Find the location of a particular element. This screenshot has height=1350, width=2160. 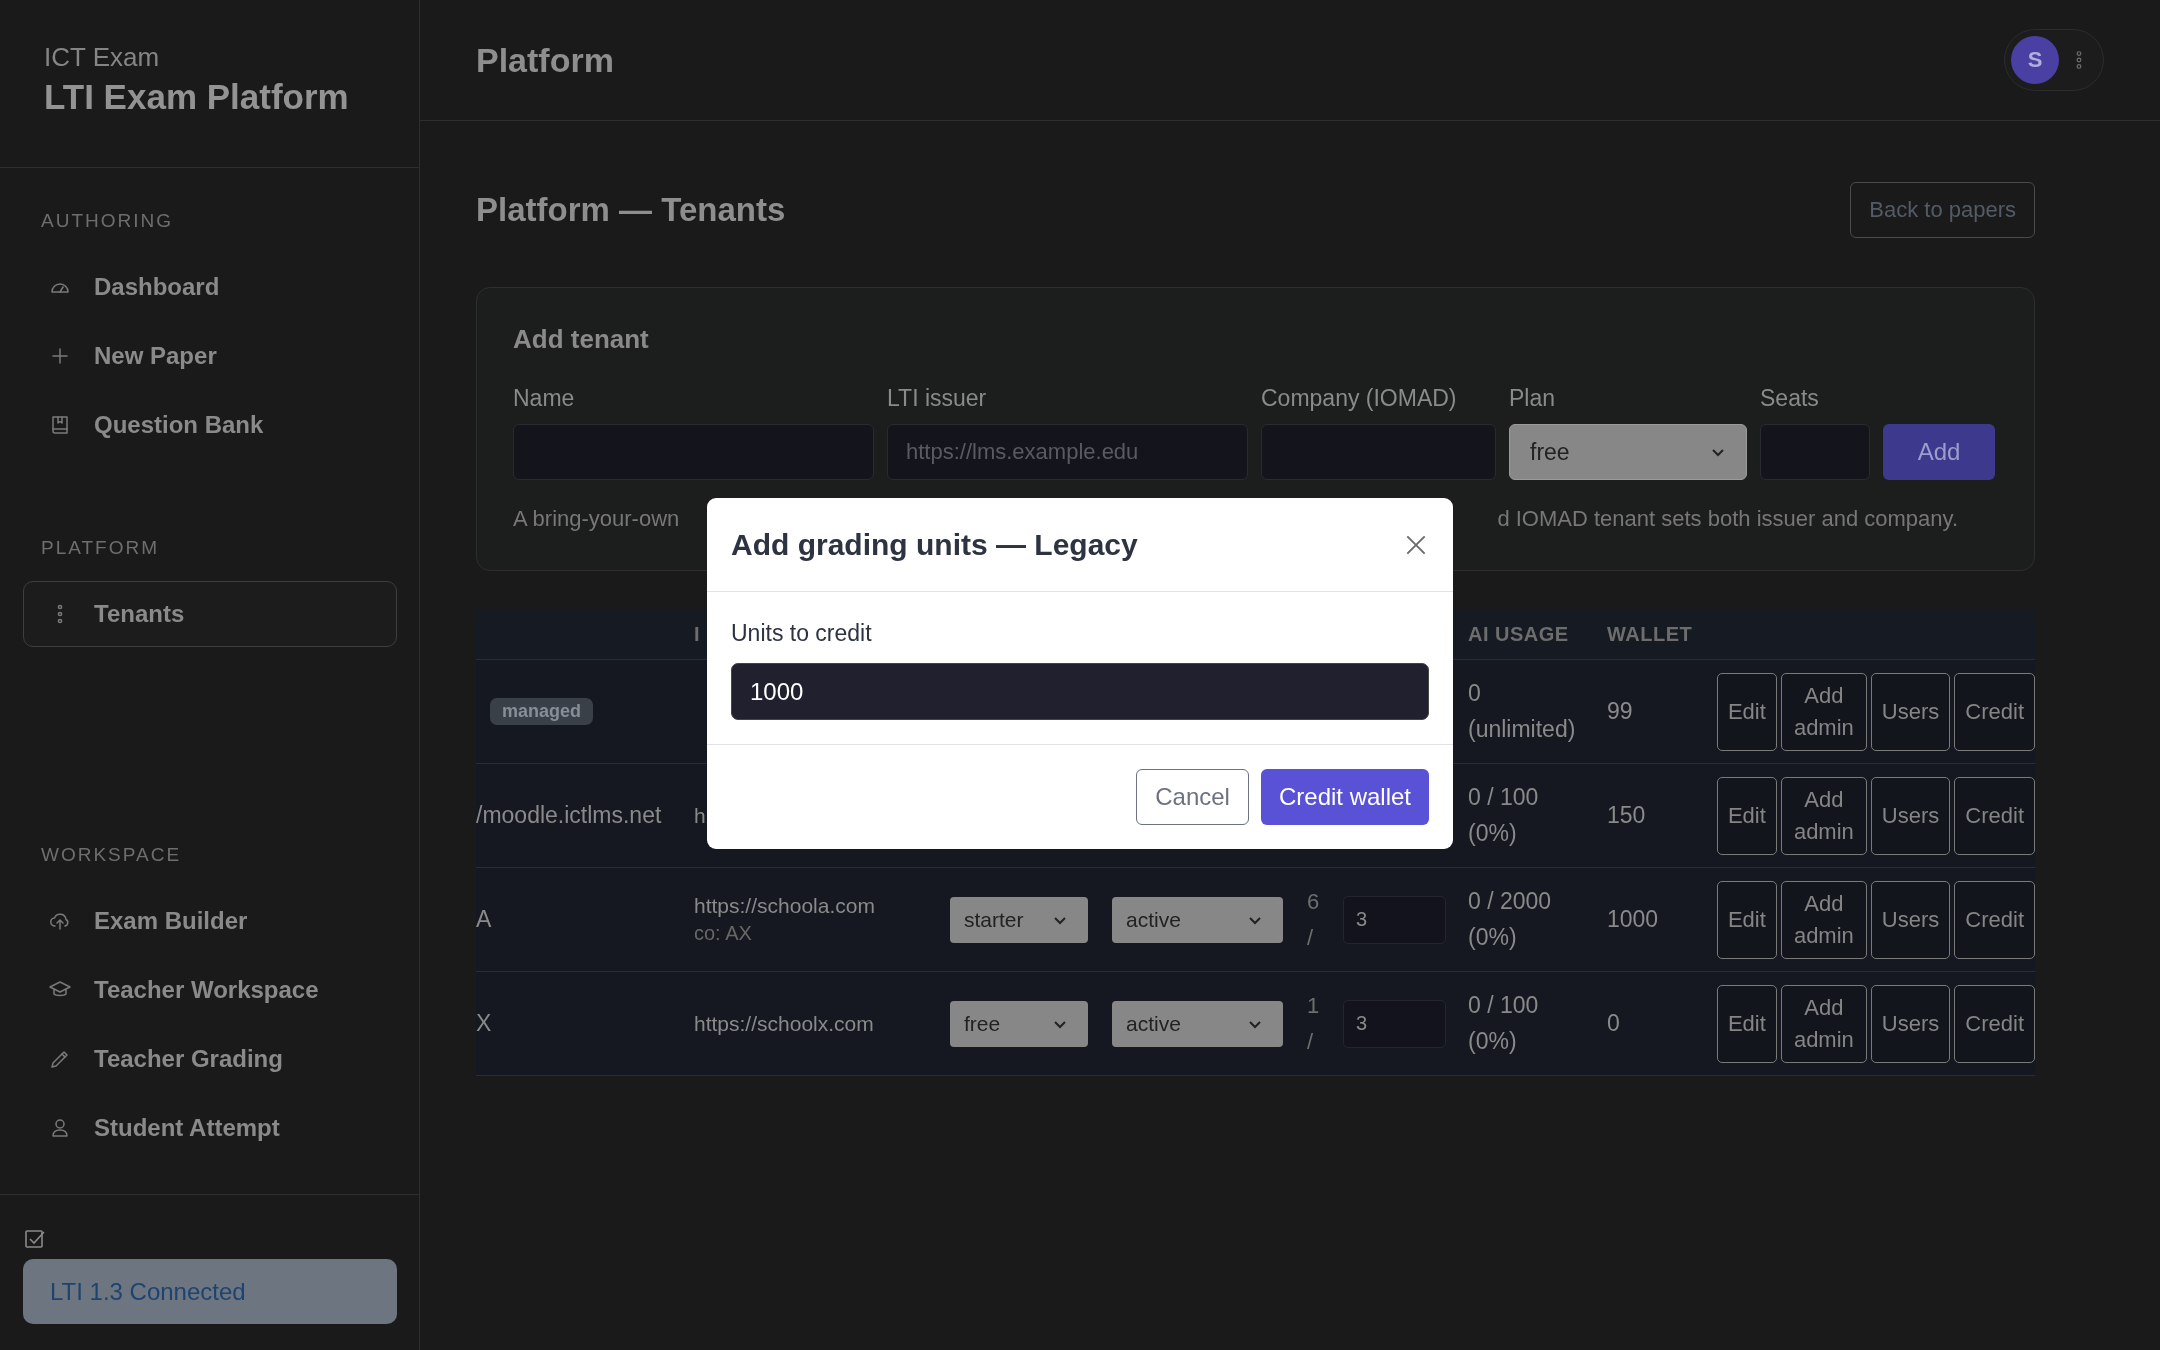

page-title: Platform — Tenants is located at coordinates (631, 210).